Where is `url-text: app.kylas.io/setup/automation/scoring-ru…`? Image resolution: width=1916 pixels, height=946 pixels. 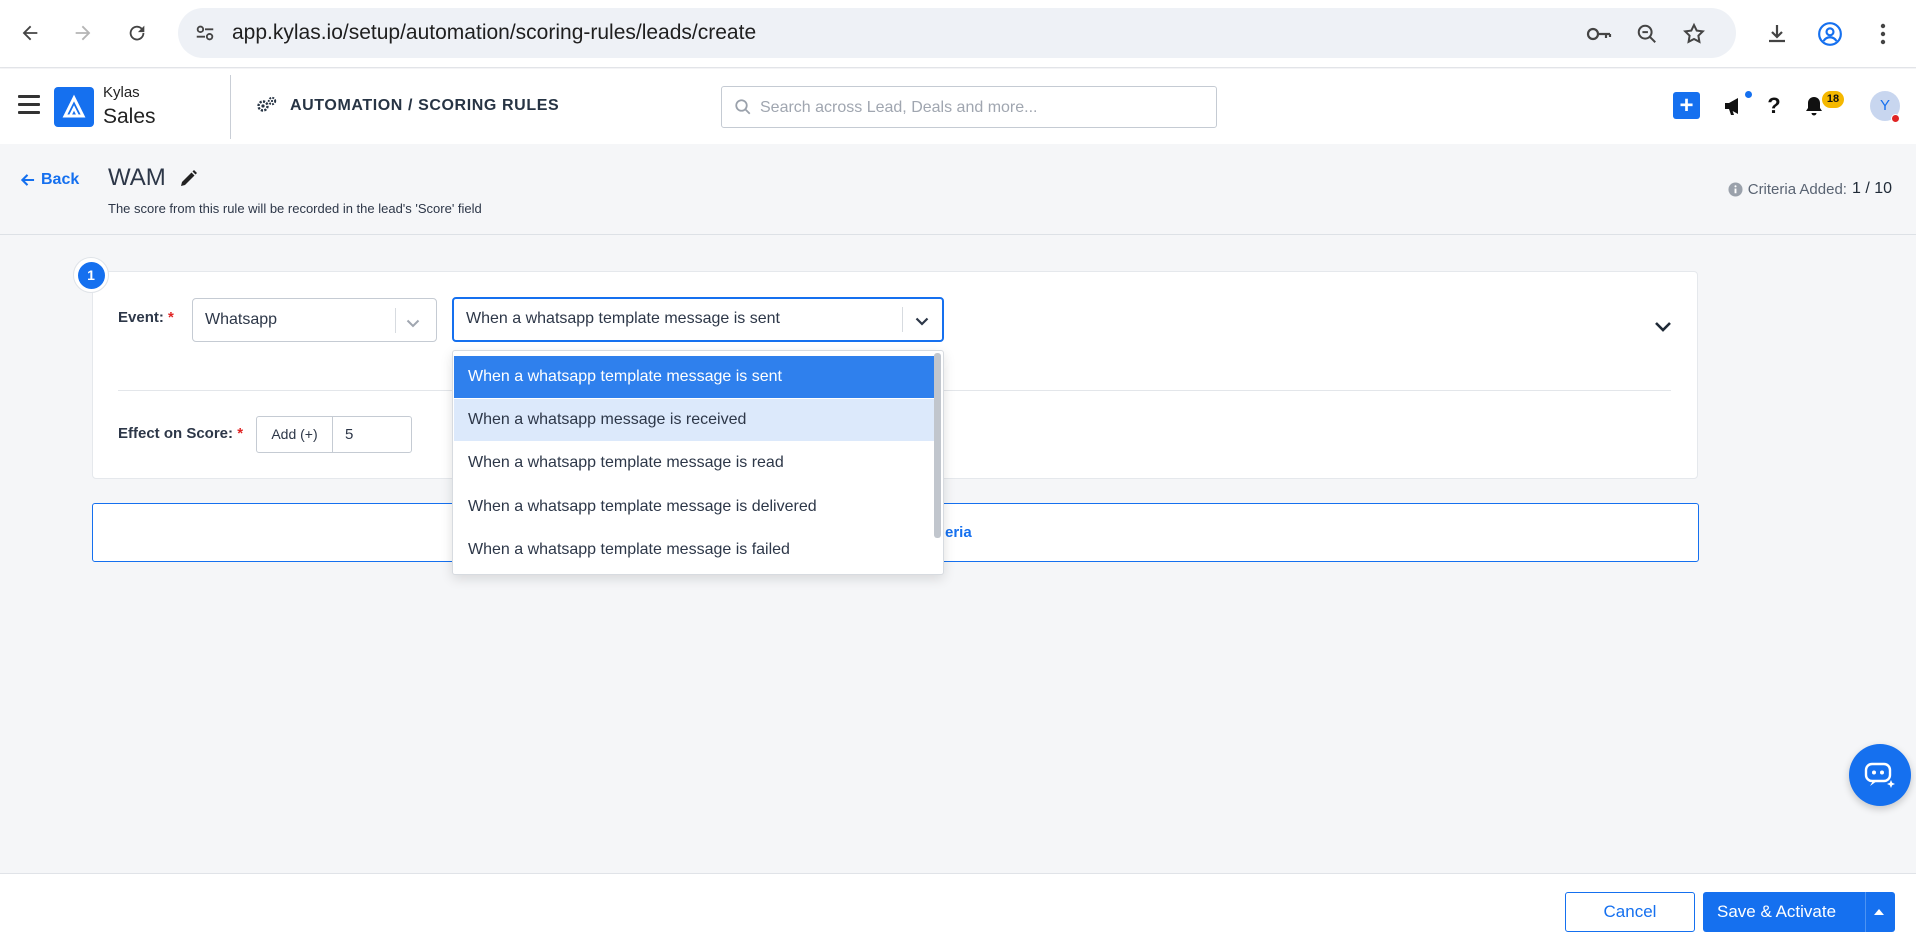
url-text: app.kylas.io/setup/automation/scoring-ru… is located at coordinates (494, 32).